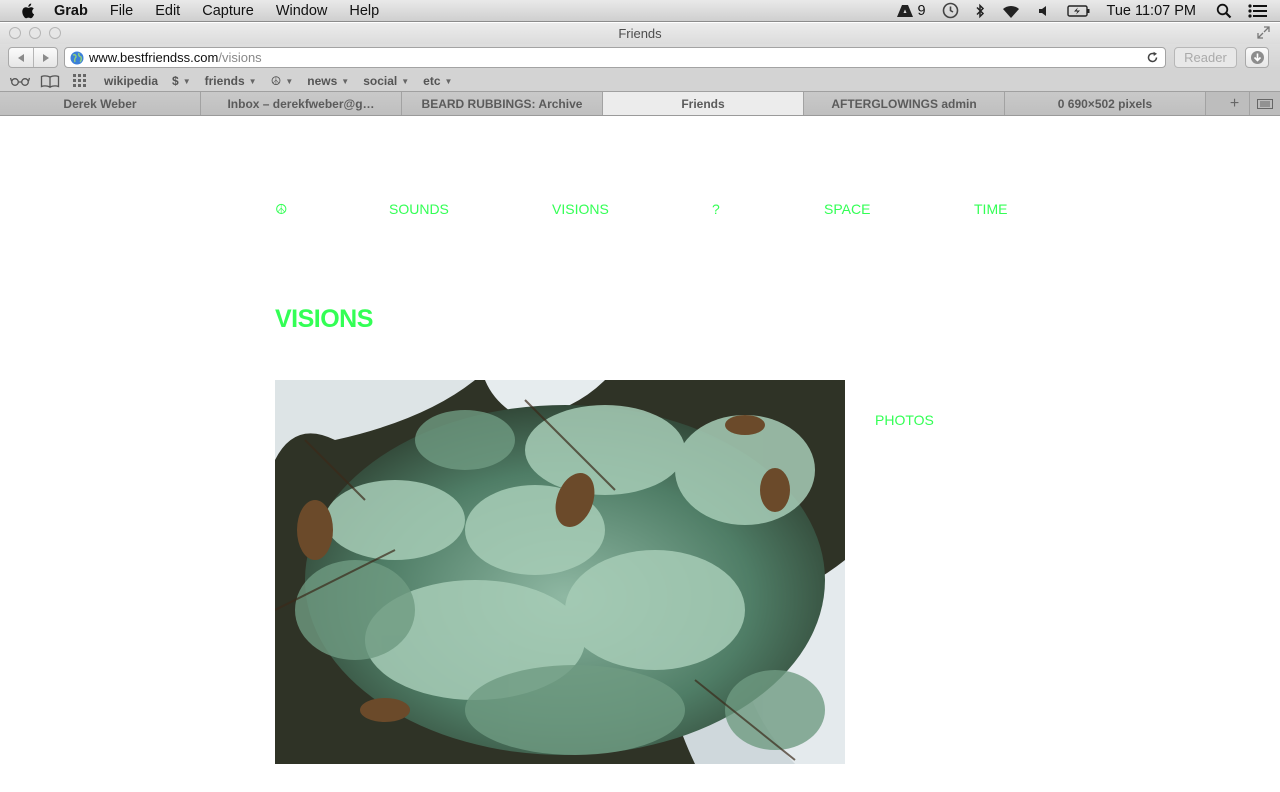  Describe the element at coordinates (950, 10) in the screenshot. I see `time-machine-icon` at that location.